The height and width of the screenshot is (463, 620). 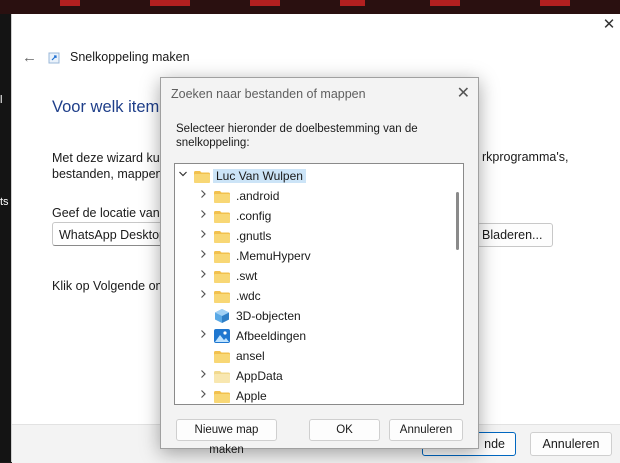 I want to click on tree-item-label: .MemuHyperv, so click(x=273, y=256).